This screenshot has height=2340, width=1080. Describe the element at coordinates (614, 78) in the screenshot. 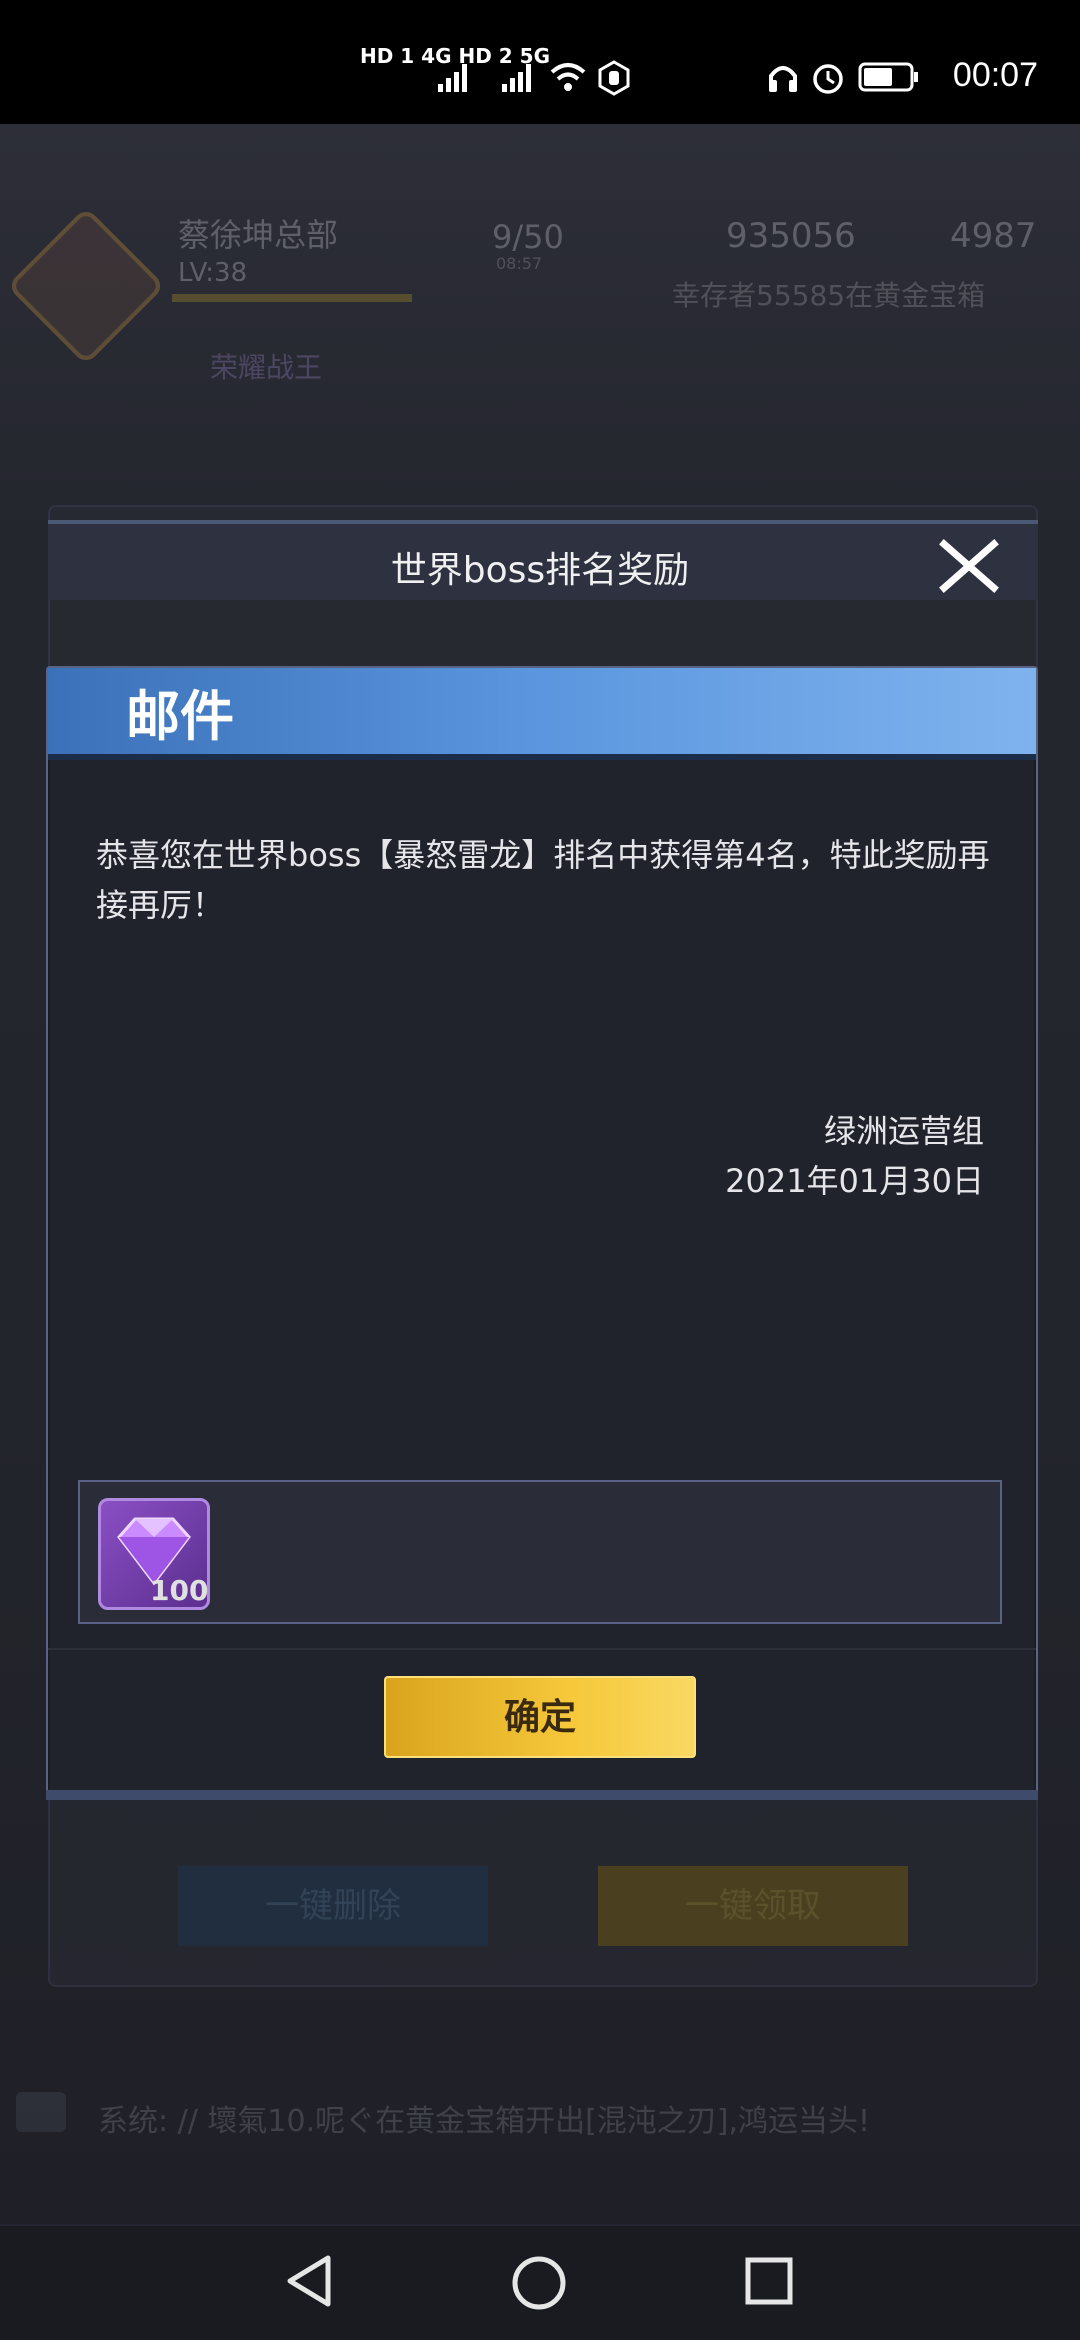

I see `hand-icon` at that location.